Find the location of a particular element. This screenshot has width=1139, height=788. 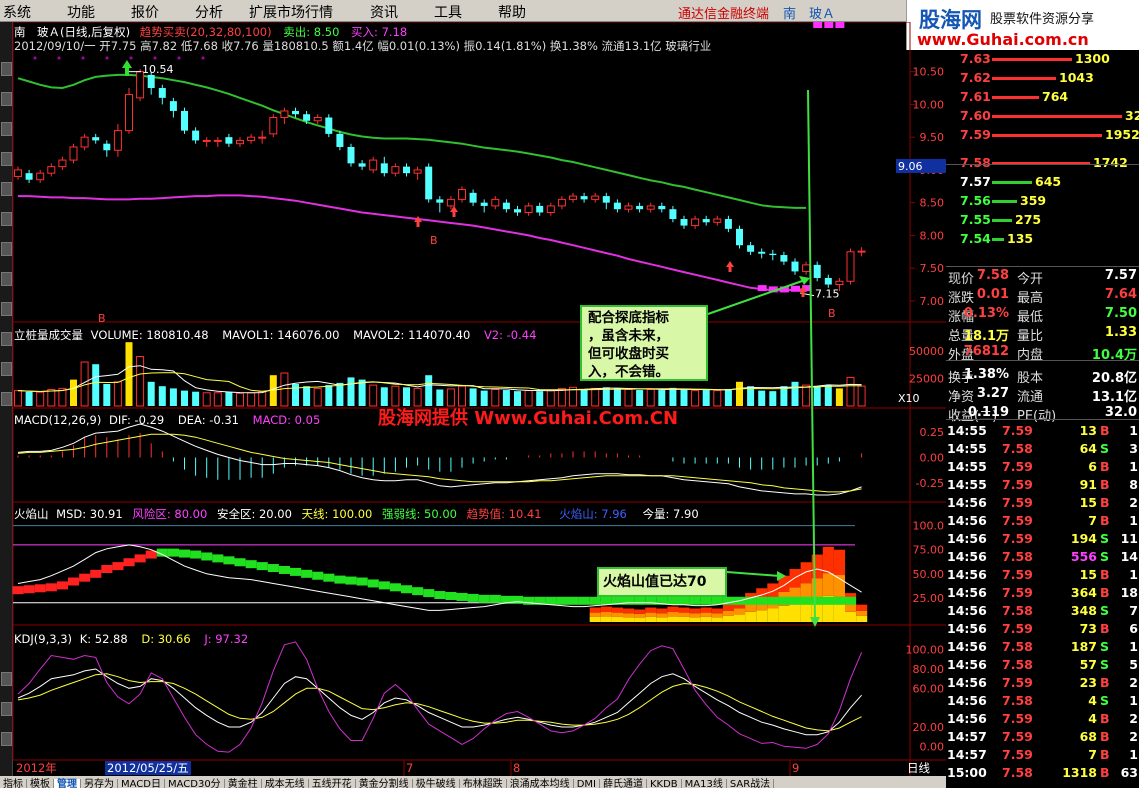

order-volume: 764 is located at coordinates (1055, 96).